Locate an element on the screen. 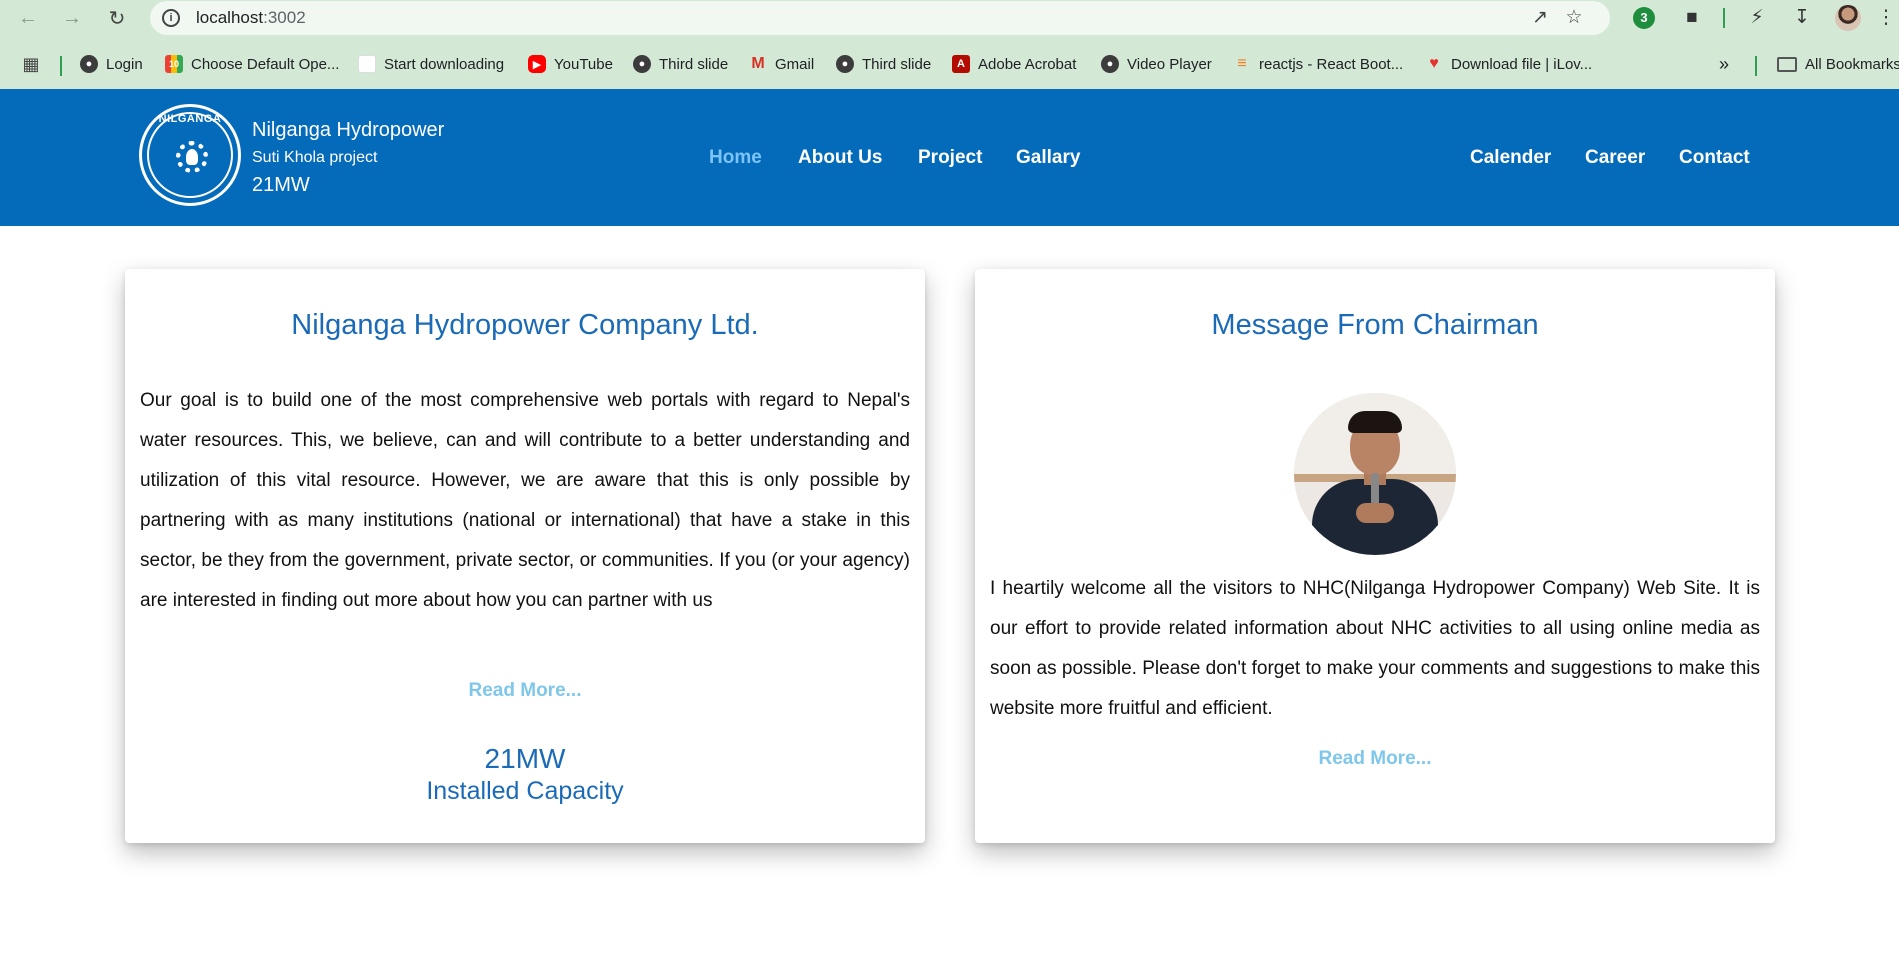 Image resolution: width=1899 pixels, height=956 pixels. heart-icon: ♥ is located at coordinates (1434, 63).